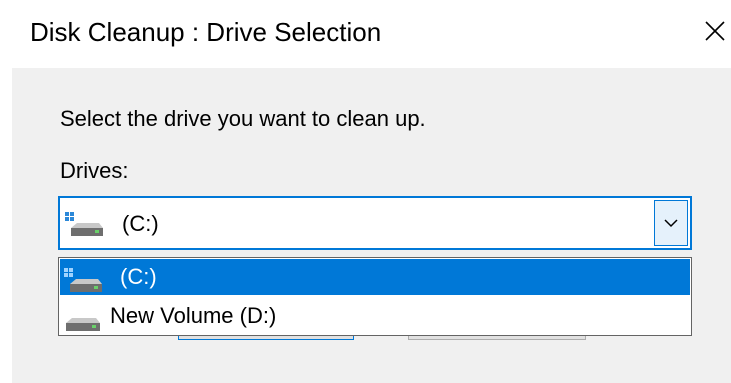  I want to click on dropdown-item-d: New Volume (D:), so click(375, 316).